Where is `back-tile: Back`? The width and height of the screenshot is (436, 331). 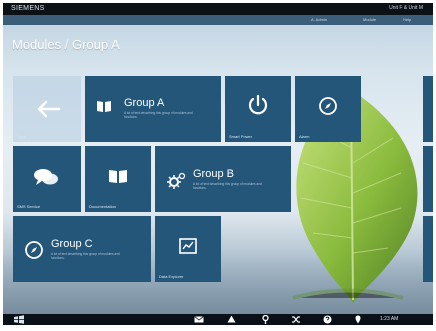
back-tile: Back is located at coordinates (47, 109).